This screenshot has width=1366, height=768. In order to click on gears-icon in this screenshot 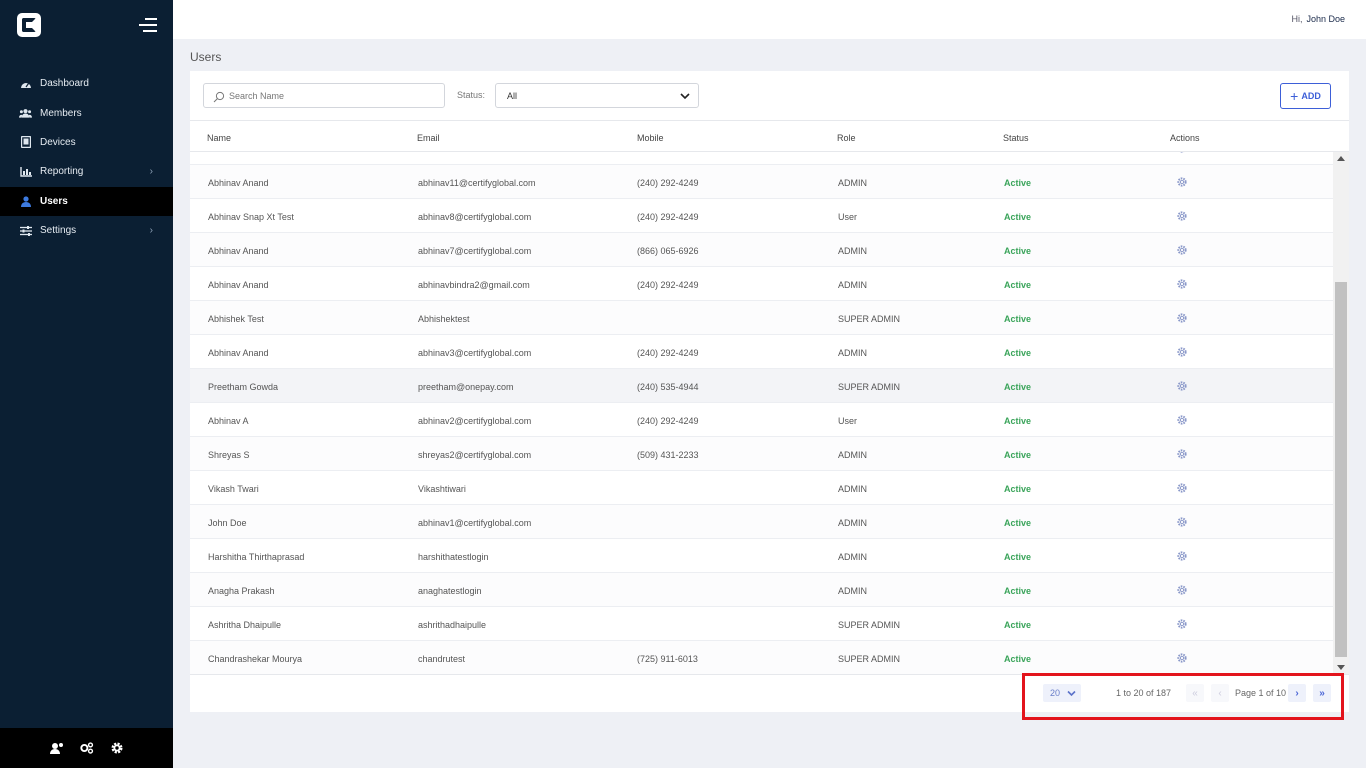, I will do `click(86, 748)`.